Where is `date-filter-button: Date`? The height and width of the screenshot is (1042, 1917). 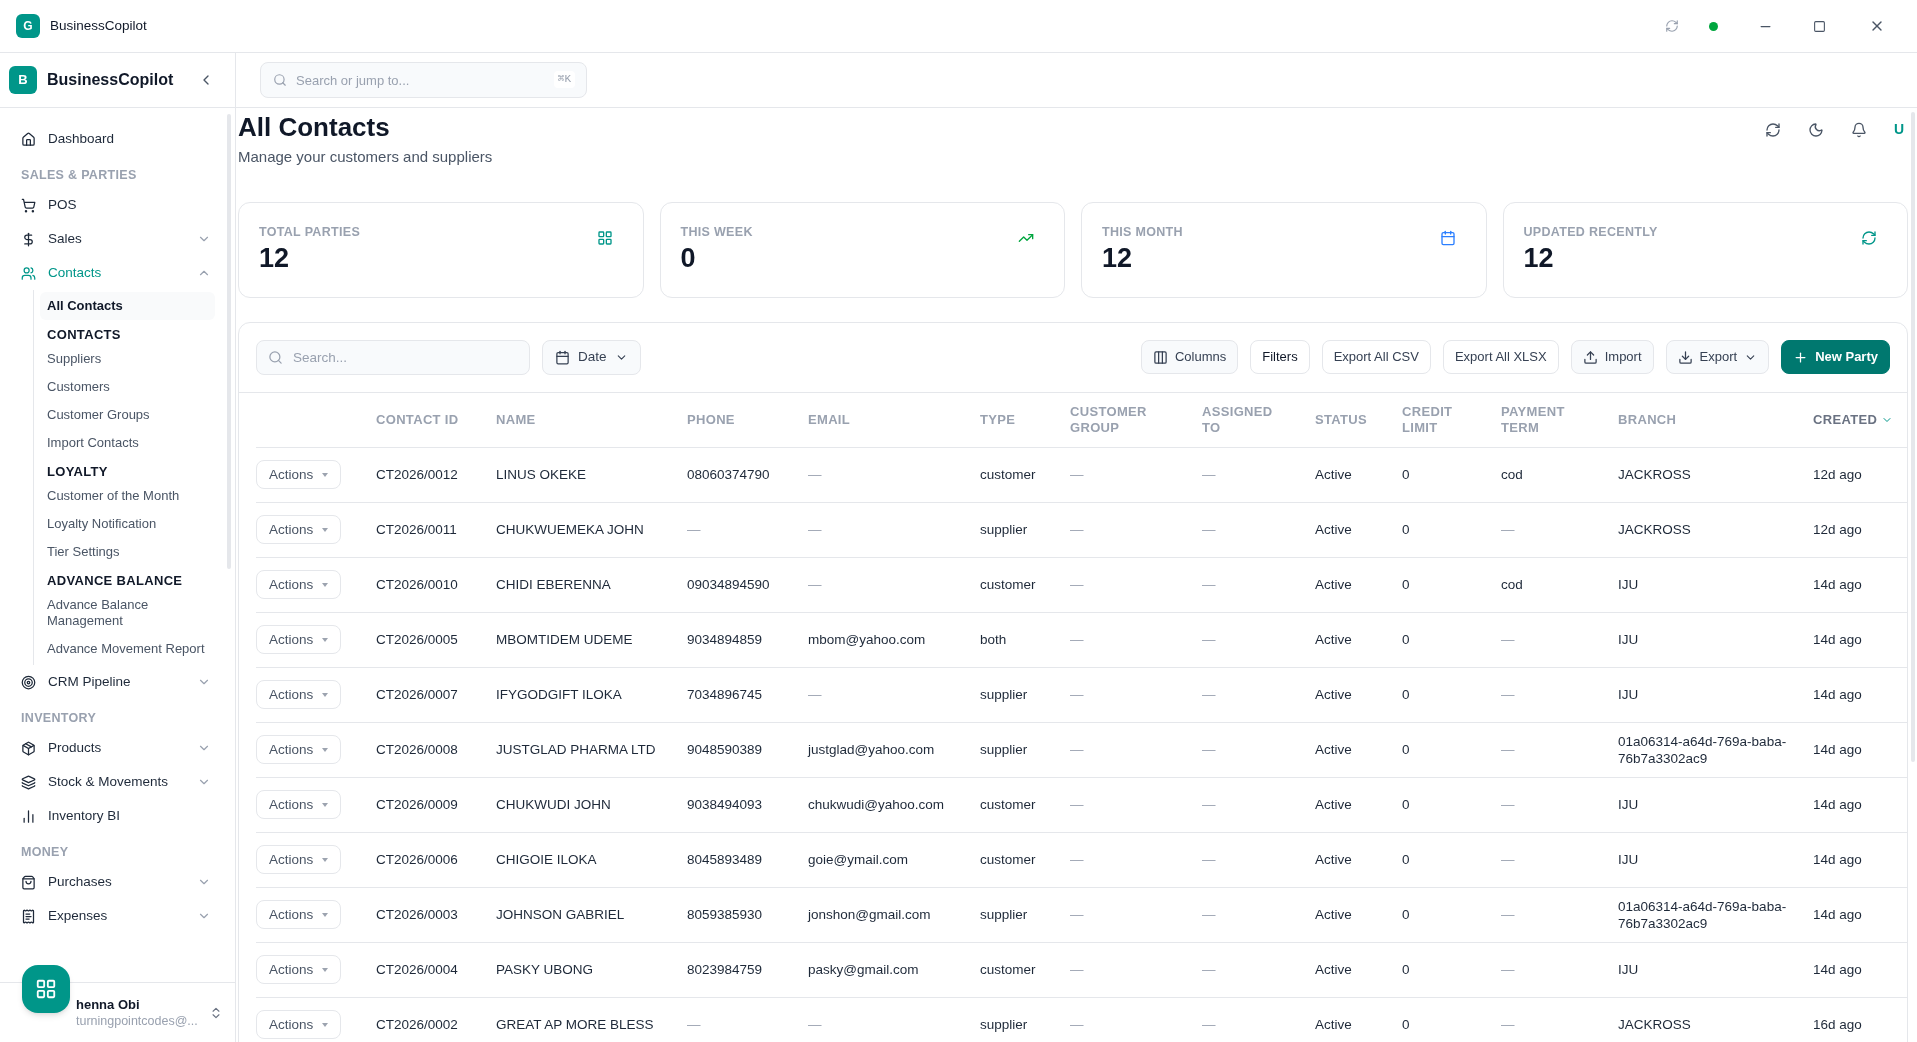
date-filter-button: Date is located at coordinates (591, 357).